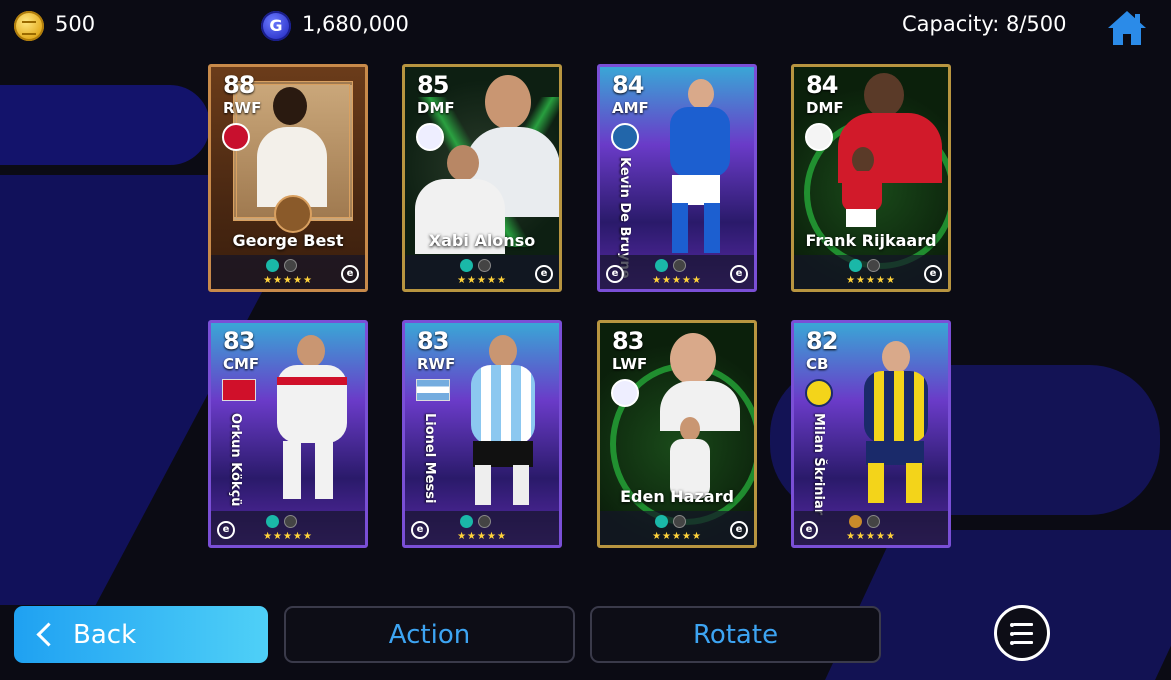 The image size is (1171, 680). Describe the element at coordinates (482, 434) in the screenshot. I see `player-card: 83 RWF Lionel Messi ★★★★★ e` at that location.